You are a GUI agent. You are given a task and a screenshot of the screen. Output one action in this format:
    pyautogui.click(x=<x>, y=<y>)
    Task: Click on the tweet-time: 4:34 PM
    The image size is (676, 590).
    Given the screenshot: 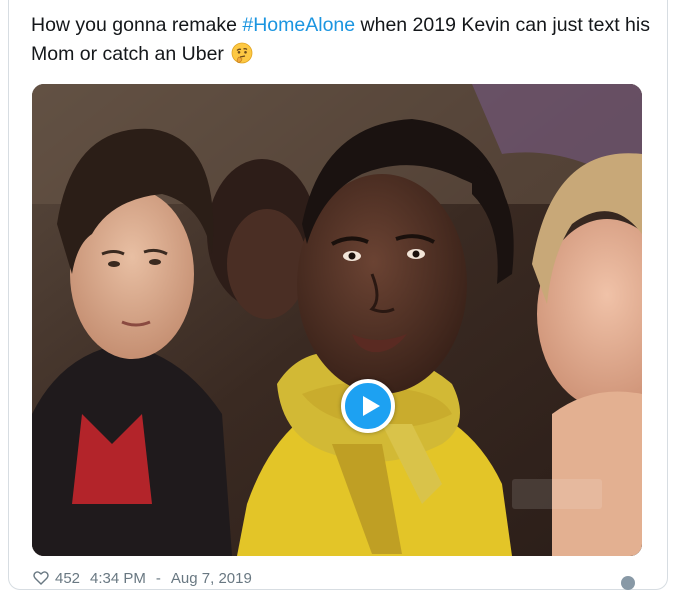 What is the action you would take?
    pyautogui.click(x=118, y=578)
    